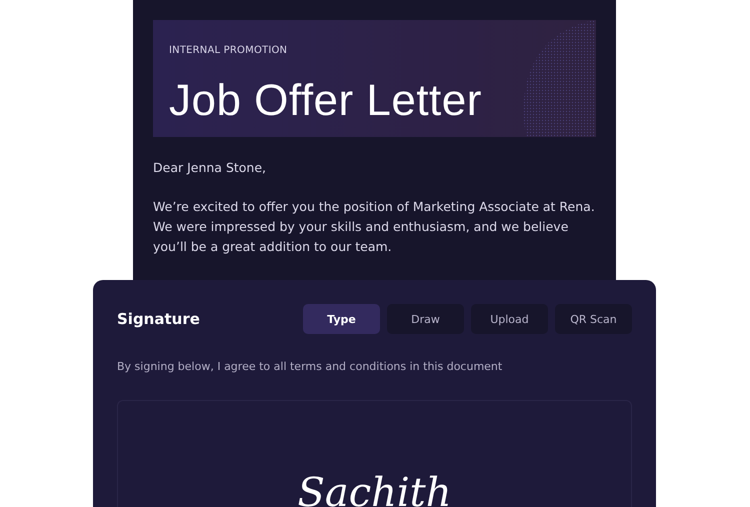 The height and width of the screenshot is (507, 750). What do you see at coordinates (593, 319) in the screenshot?
I see `signature-tab: QR Scan` at bounding box center [593, 319].